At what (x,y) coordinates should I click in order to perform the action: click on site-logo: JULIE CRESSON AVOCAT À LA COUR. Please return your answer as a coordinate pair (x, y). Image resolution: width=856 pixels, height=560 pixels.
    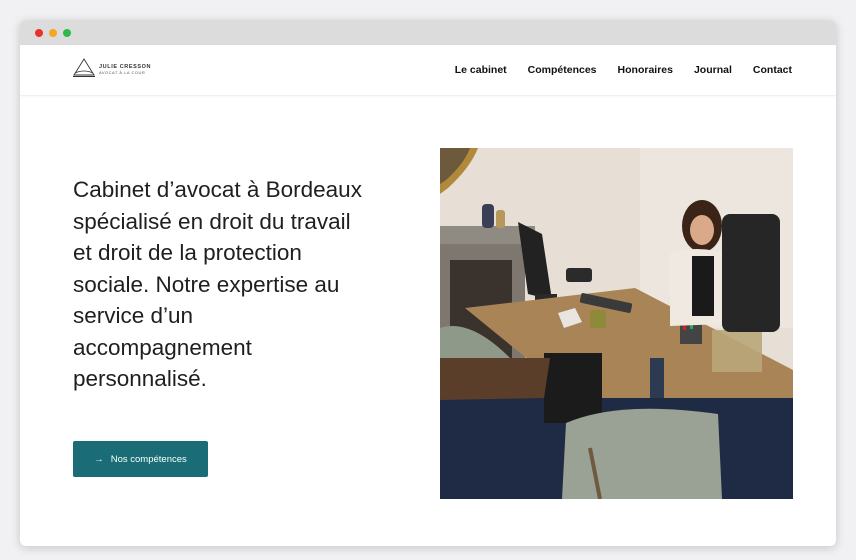
    Looking at the image, I should click on (111, 70).